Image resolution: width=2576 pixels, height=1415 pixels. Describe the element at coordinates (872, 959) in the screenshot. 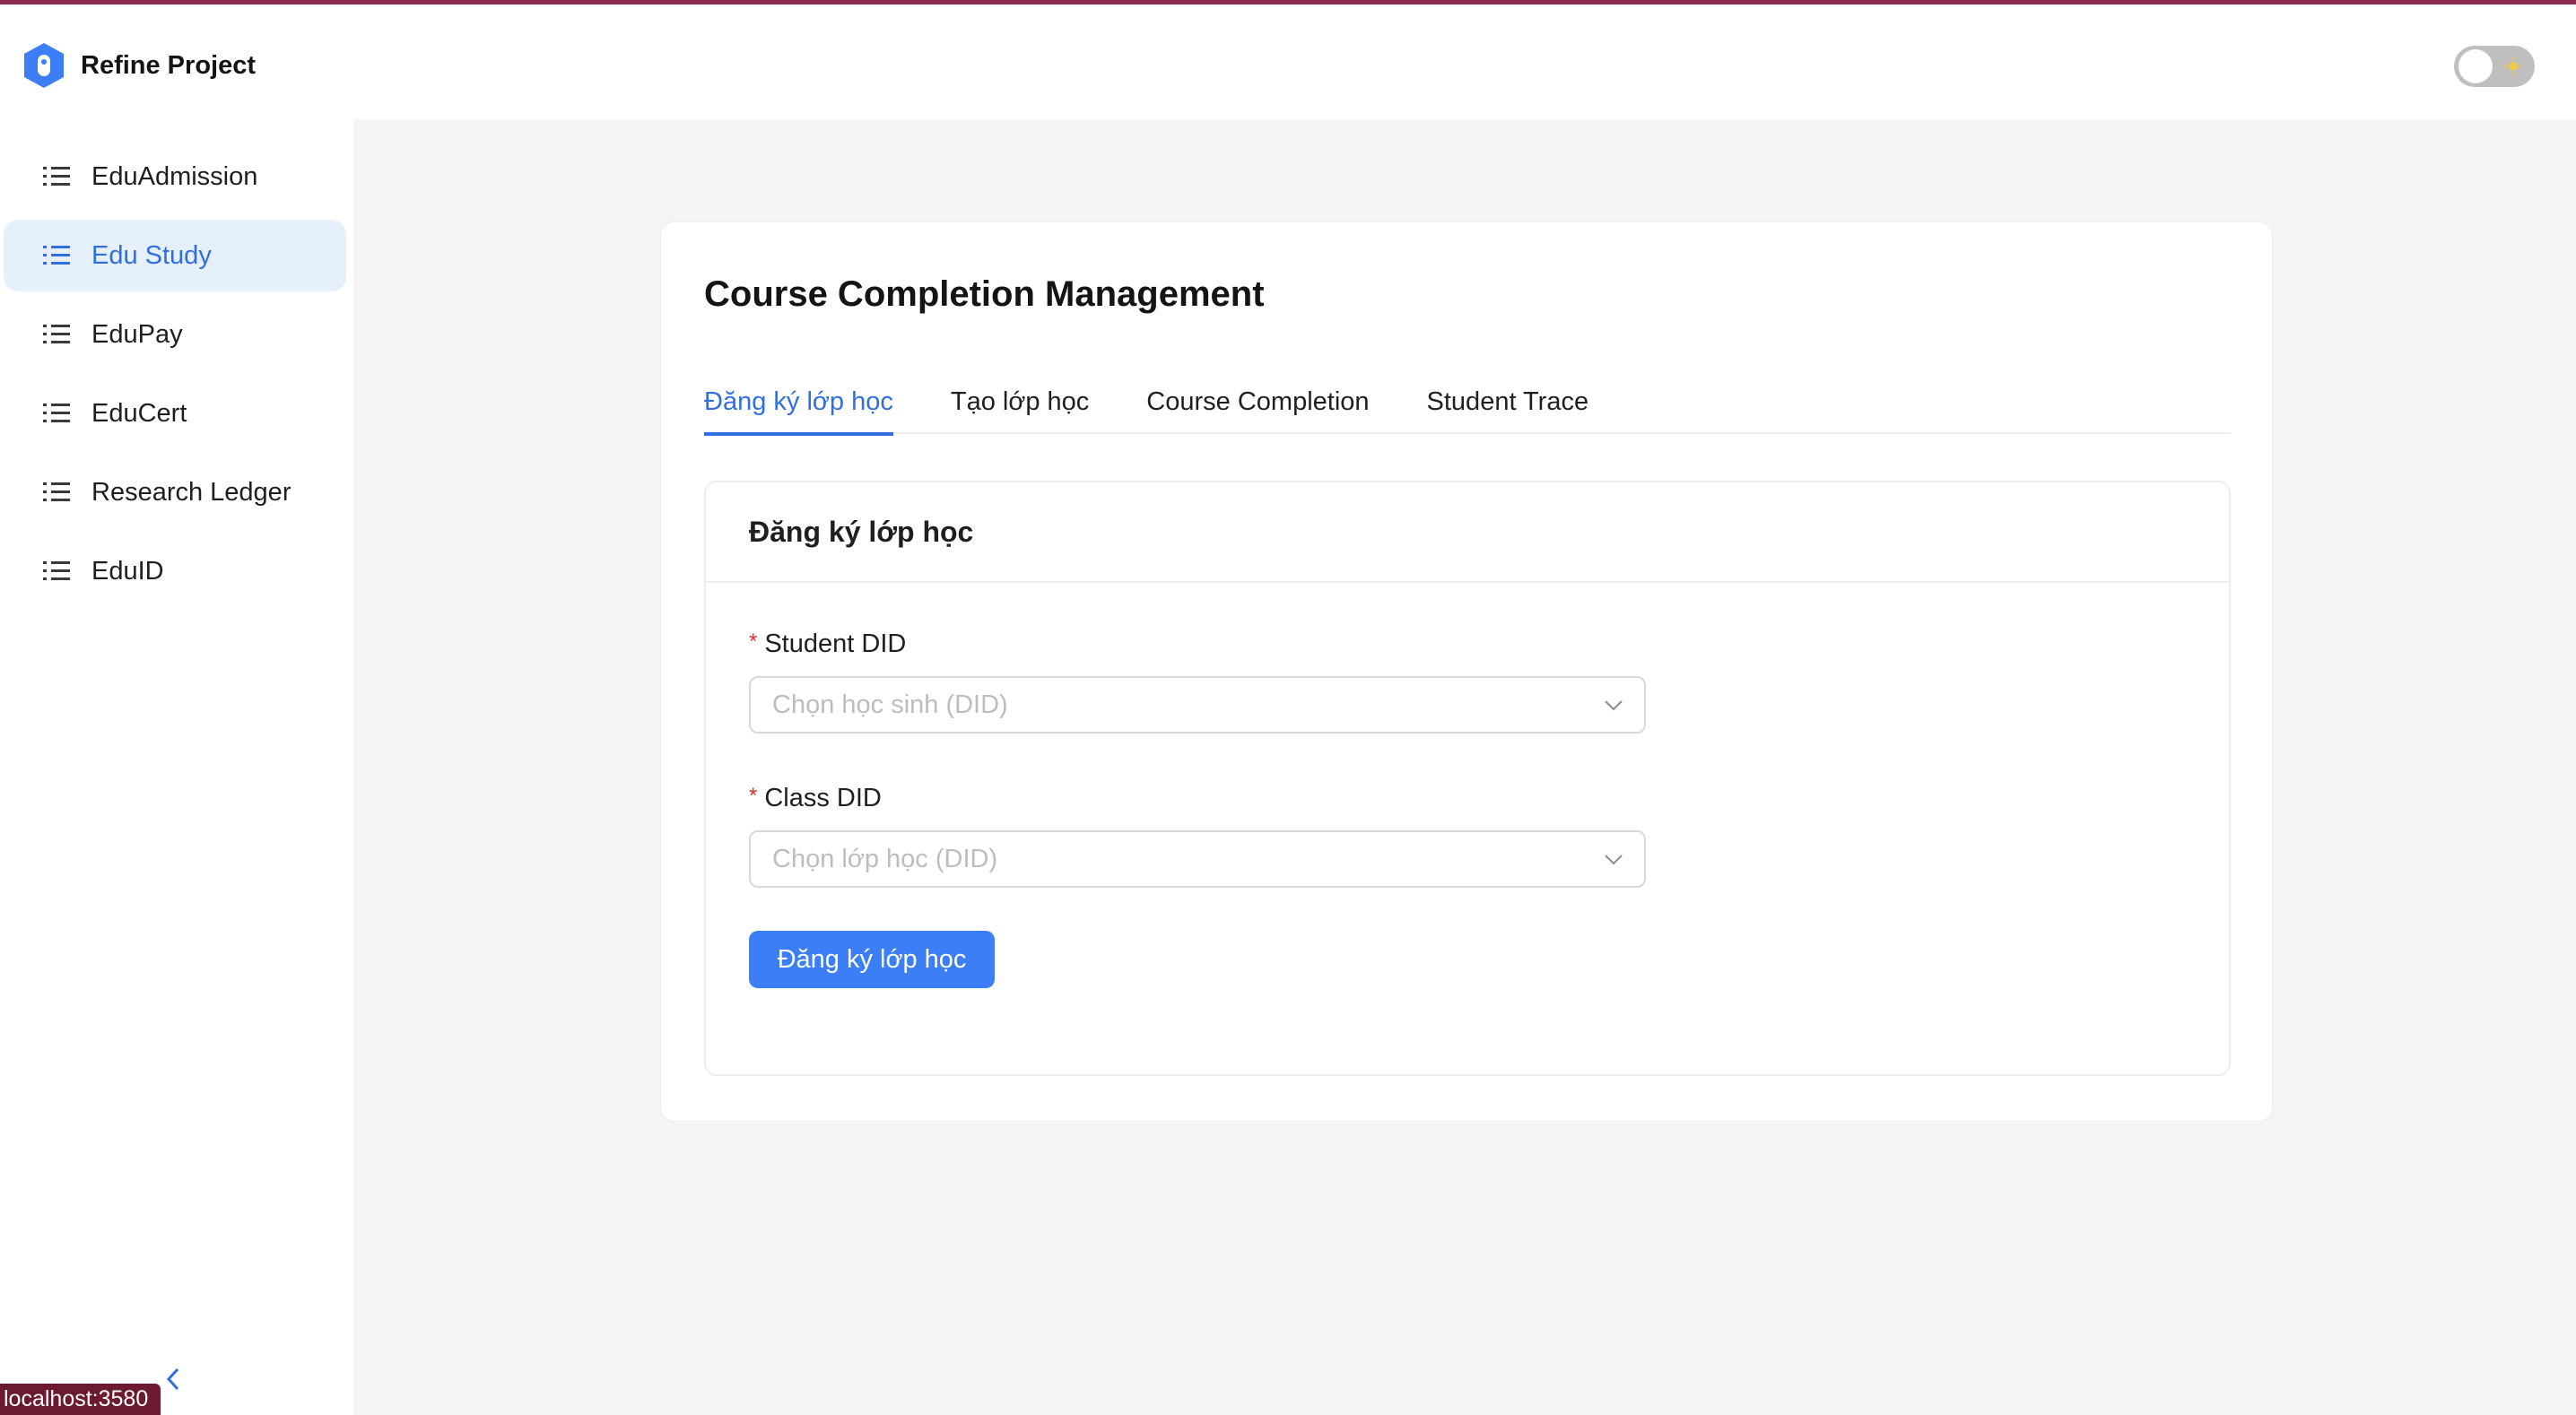

I see `enroll-submit-button: Đăng ký lớp học` at that location.